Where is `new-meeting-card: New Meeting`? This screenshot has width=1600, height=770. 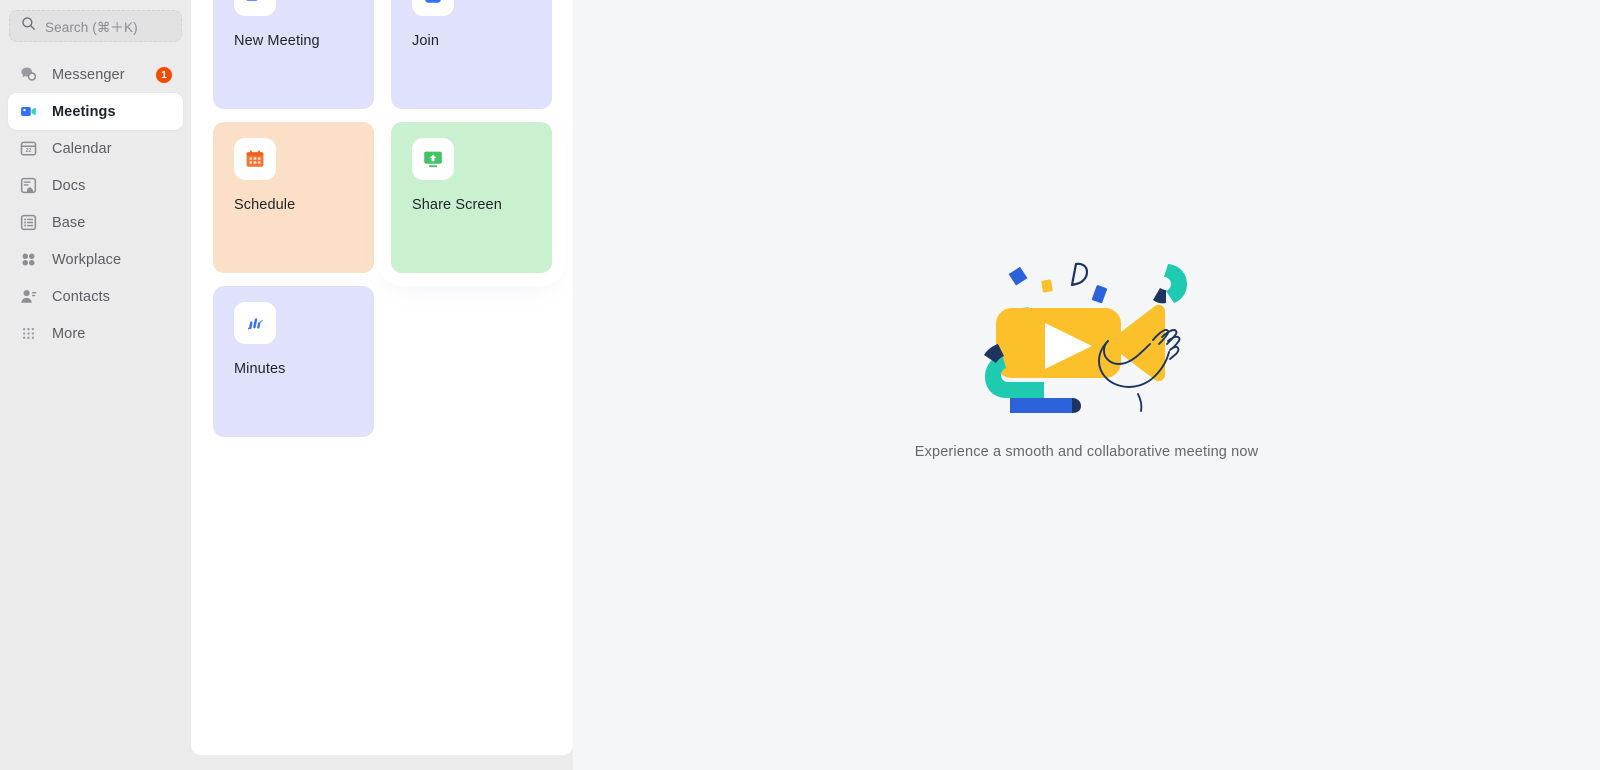 new-meeting-card: New Meeting is located at coordinates (293, 54).